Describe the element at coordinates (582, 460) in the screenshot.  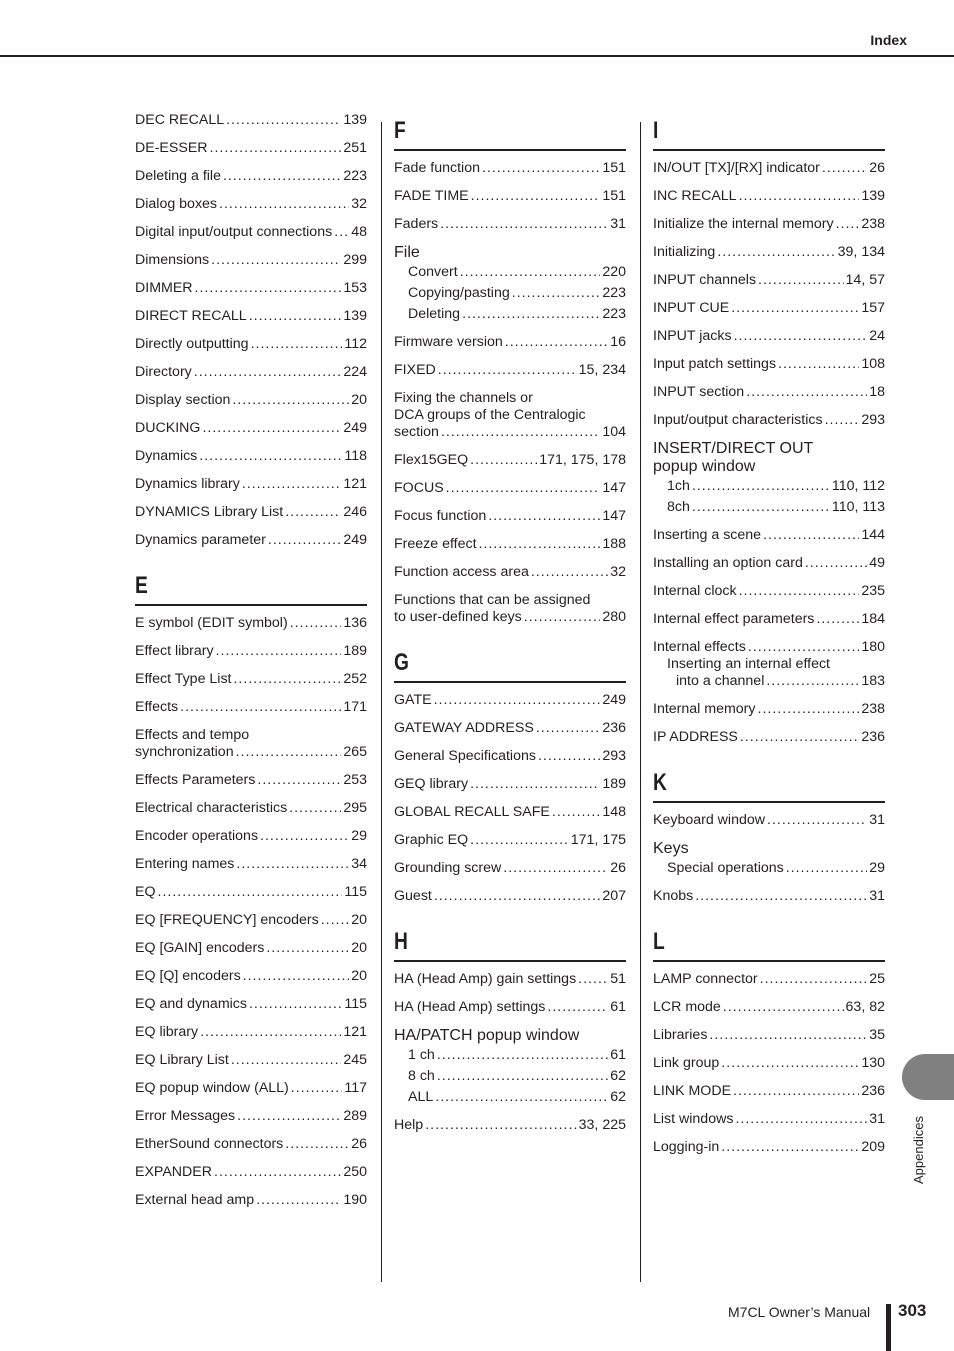
I see `page-reference: 171, 175, 178` at that location.